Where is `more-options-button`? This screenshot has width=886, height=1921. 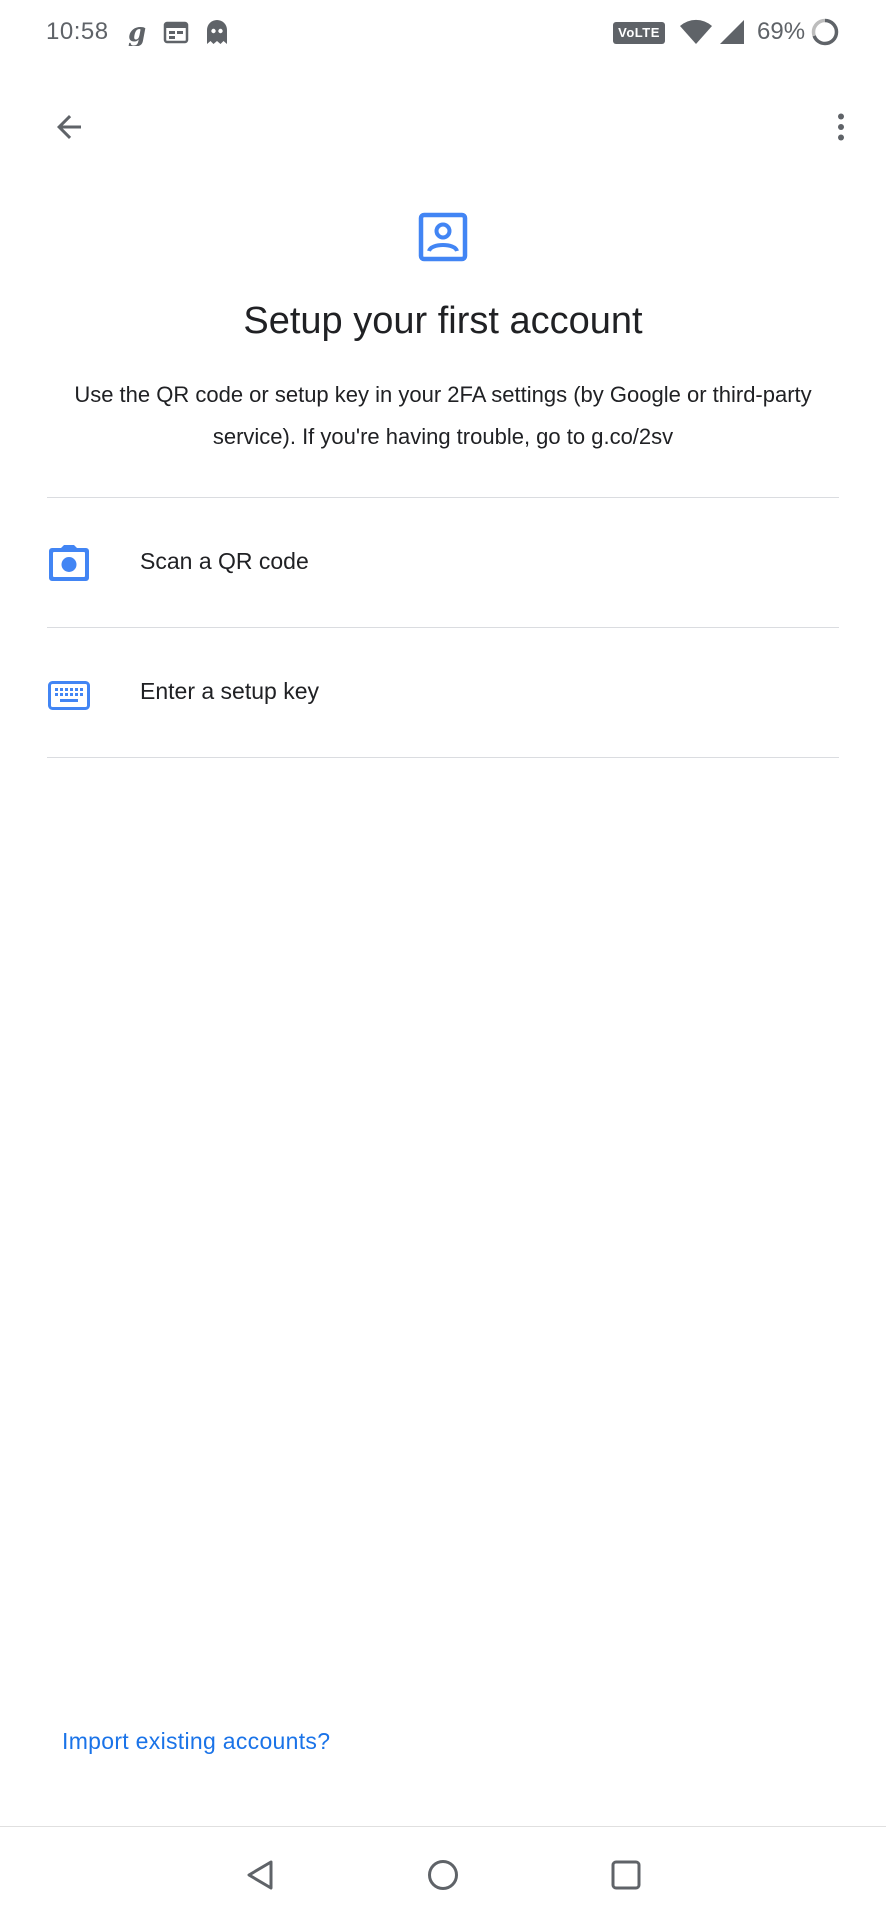
more-options-button is located at coordinates (841, 127).